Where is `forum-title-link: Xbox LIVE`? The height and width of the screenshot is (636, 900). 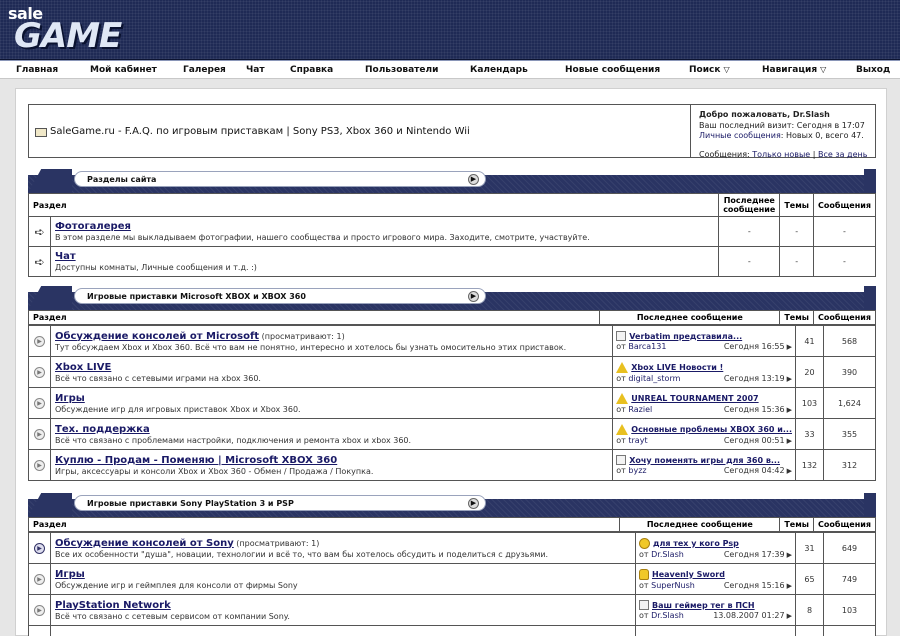
forum-title-link: Xbox LIVE is located at coordinates (83, 367).